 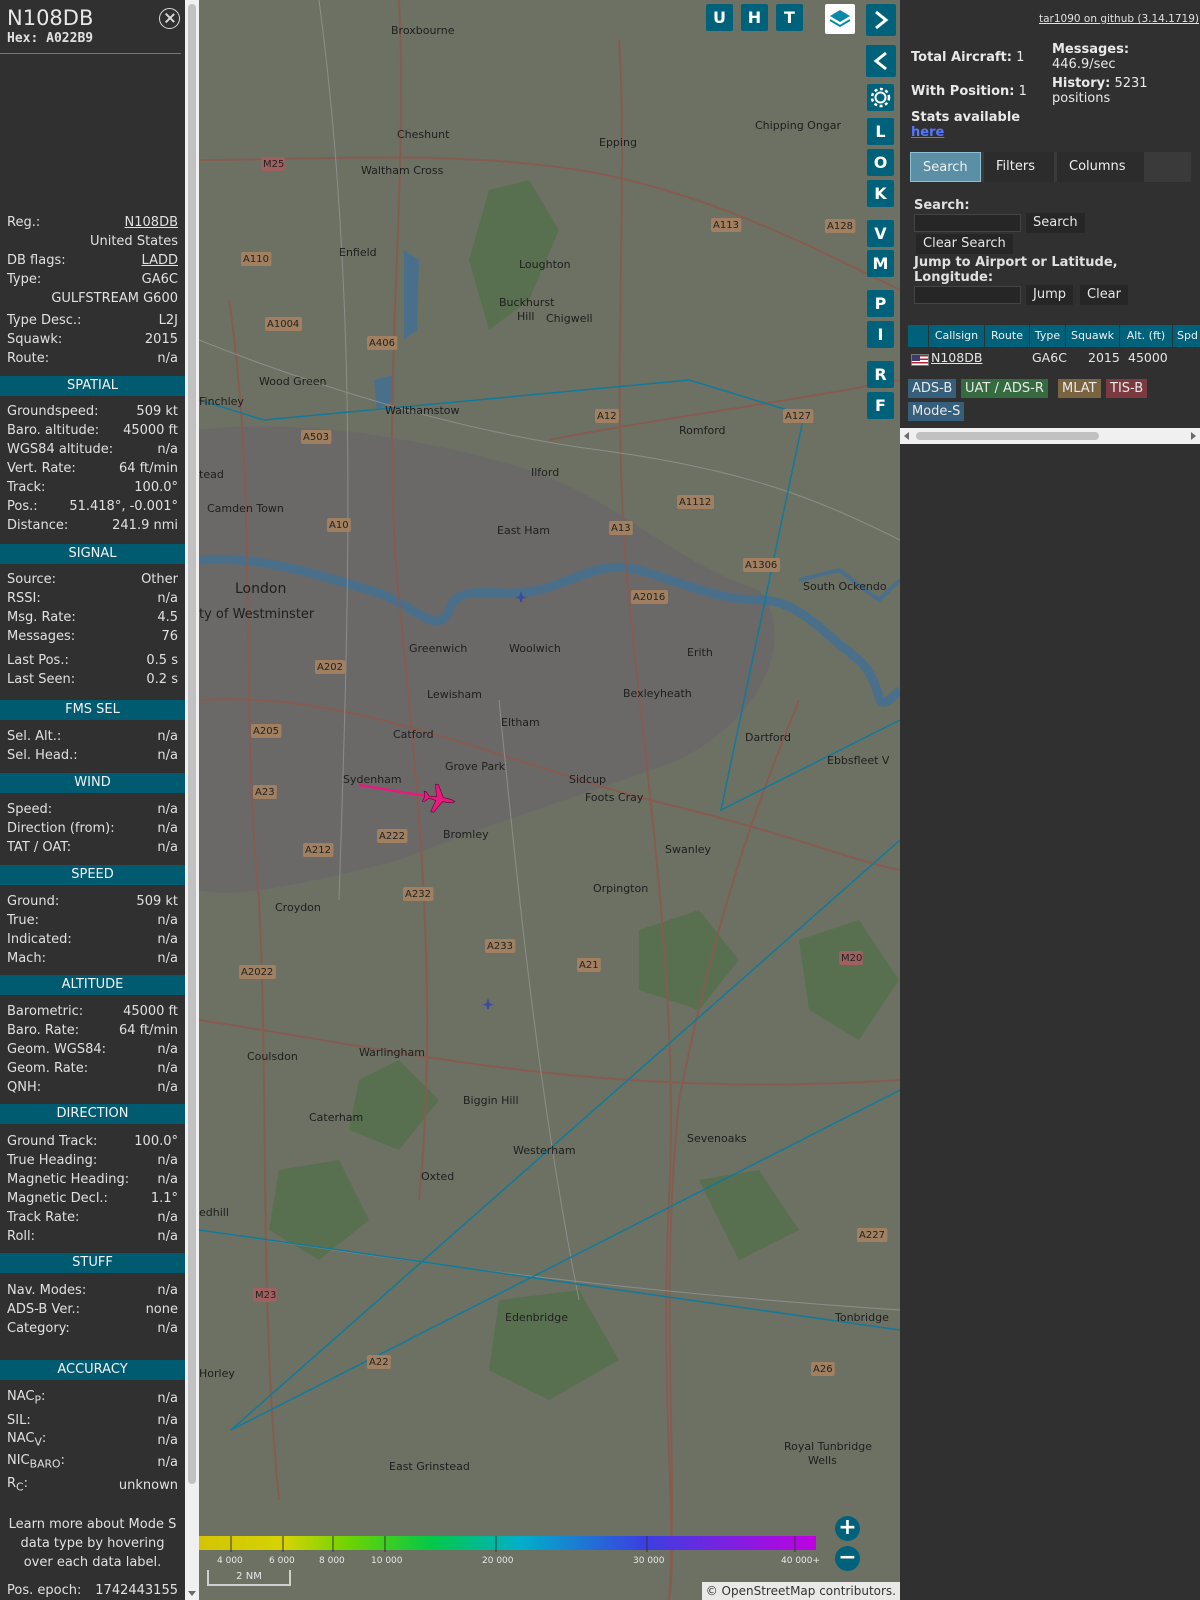 What do you see at coordinates (880, 97) in the screenshot?
I see `settings-button` at bounding box center [880, 97].